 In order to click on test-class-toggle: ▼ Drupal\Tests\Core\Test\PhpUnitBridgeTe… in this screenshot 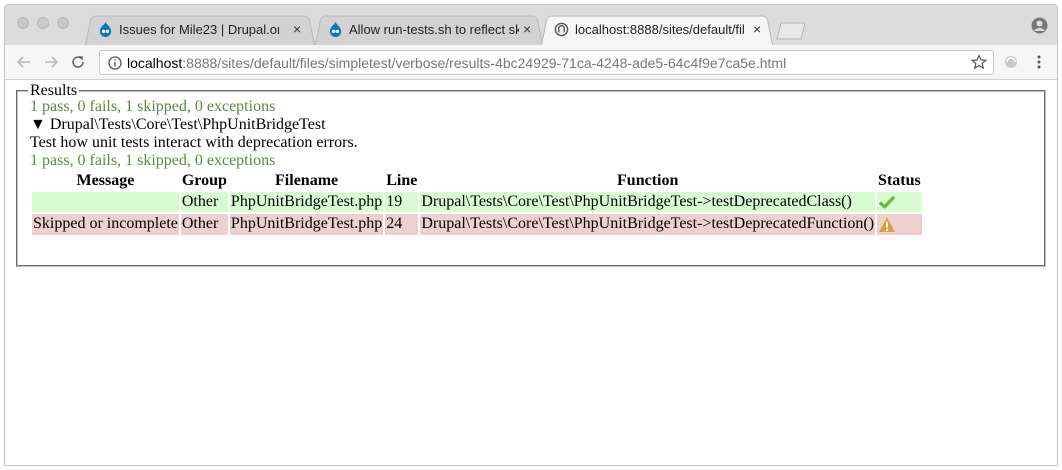, I will do `click(178, 125)`.